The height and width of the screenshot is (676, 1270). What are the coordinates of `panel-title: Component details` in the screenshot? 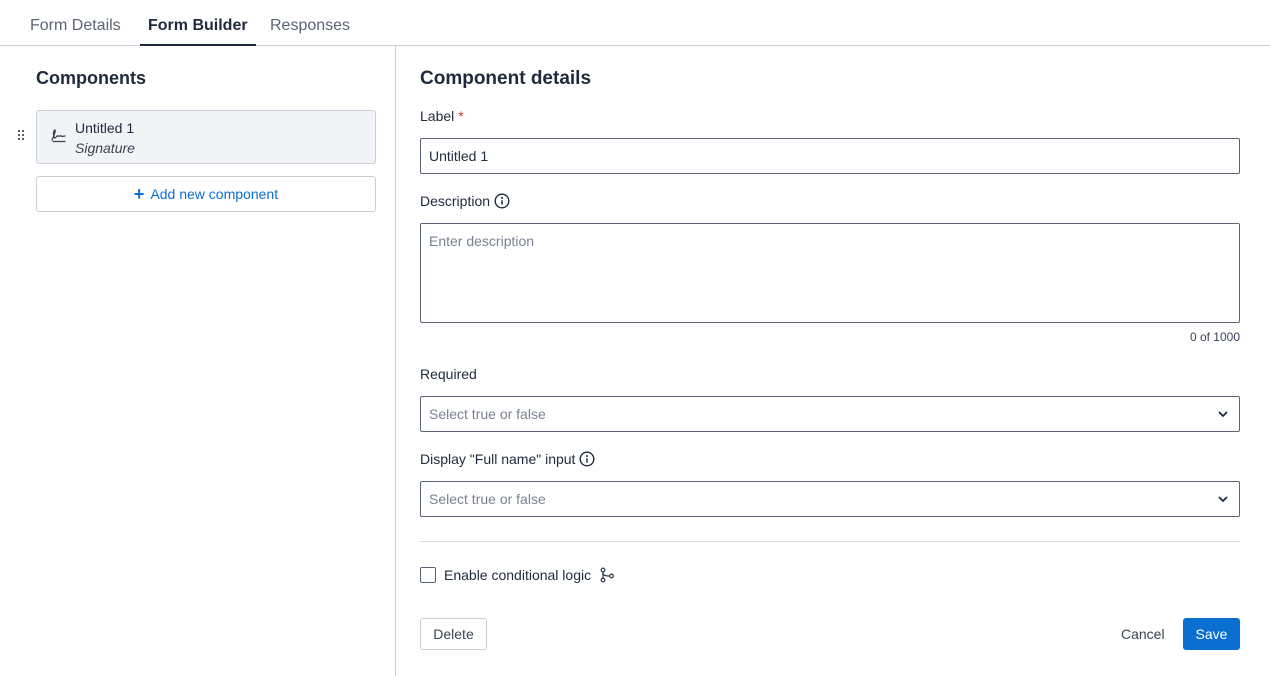 It's located at (506, 78).